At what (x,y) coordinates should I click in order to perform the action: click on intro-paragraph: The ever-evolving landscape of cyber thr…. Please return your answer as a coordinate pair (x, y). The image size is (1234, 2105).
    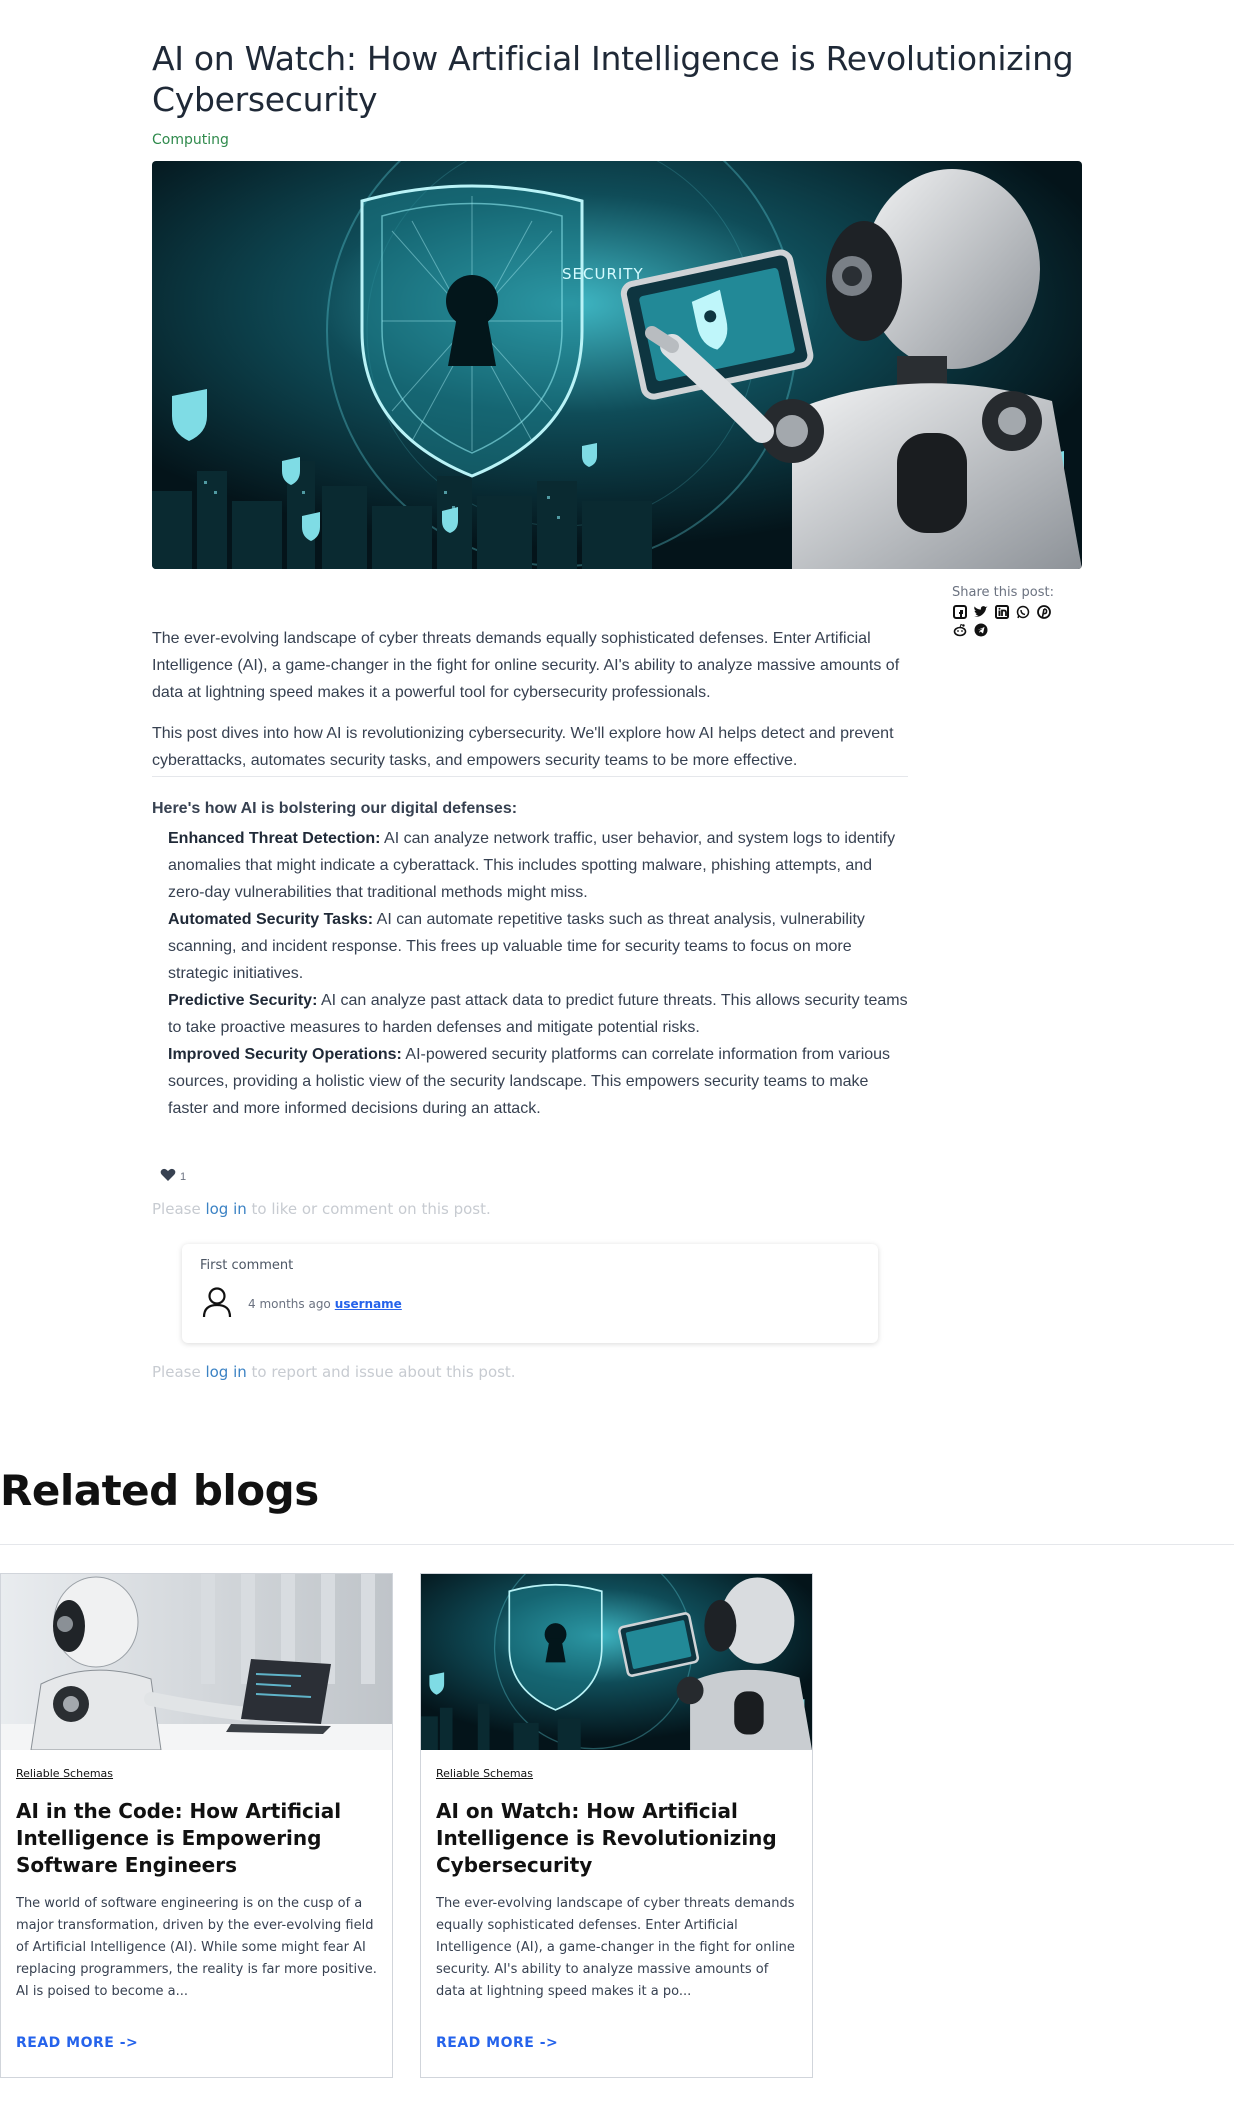
    Looking at the image, I should click on (526, 665).